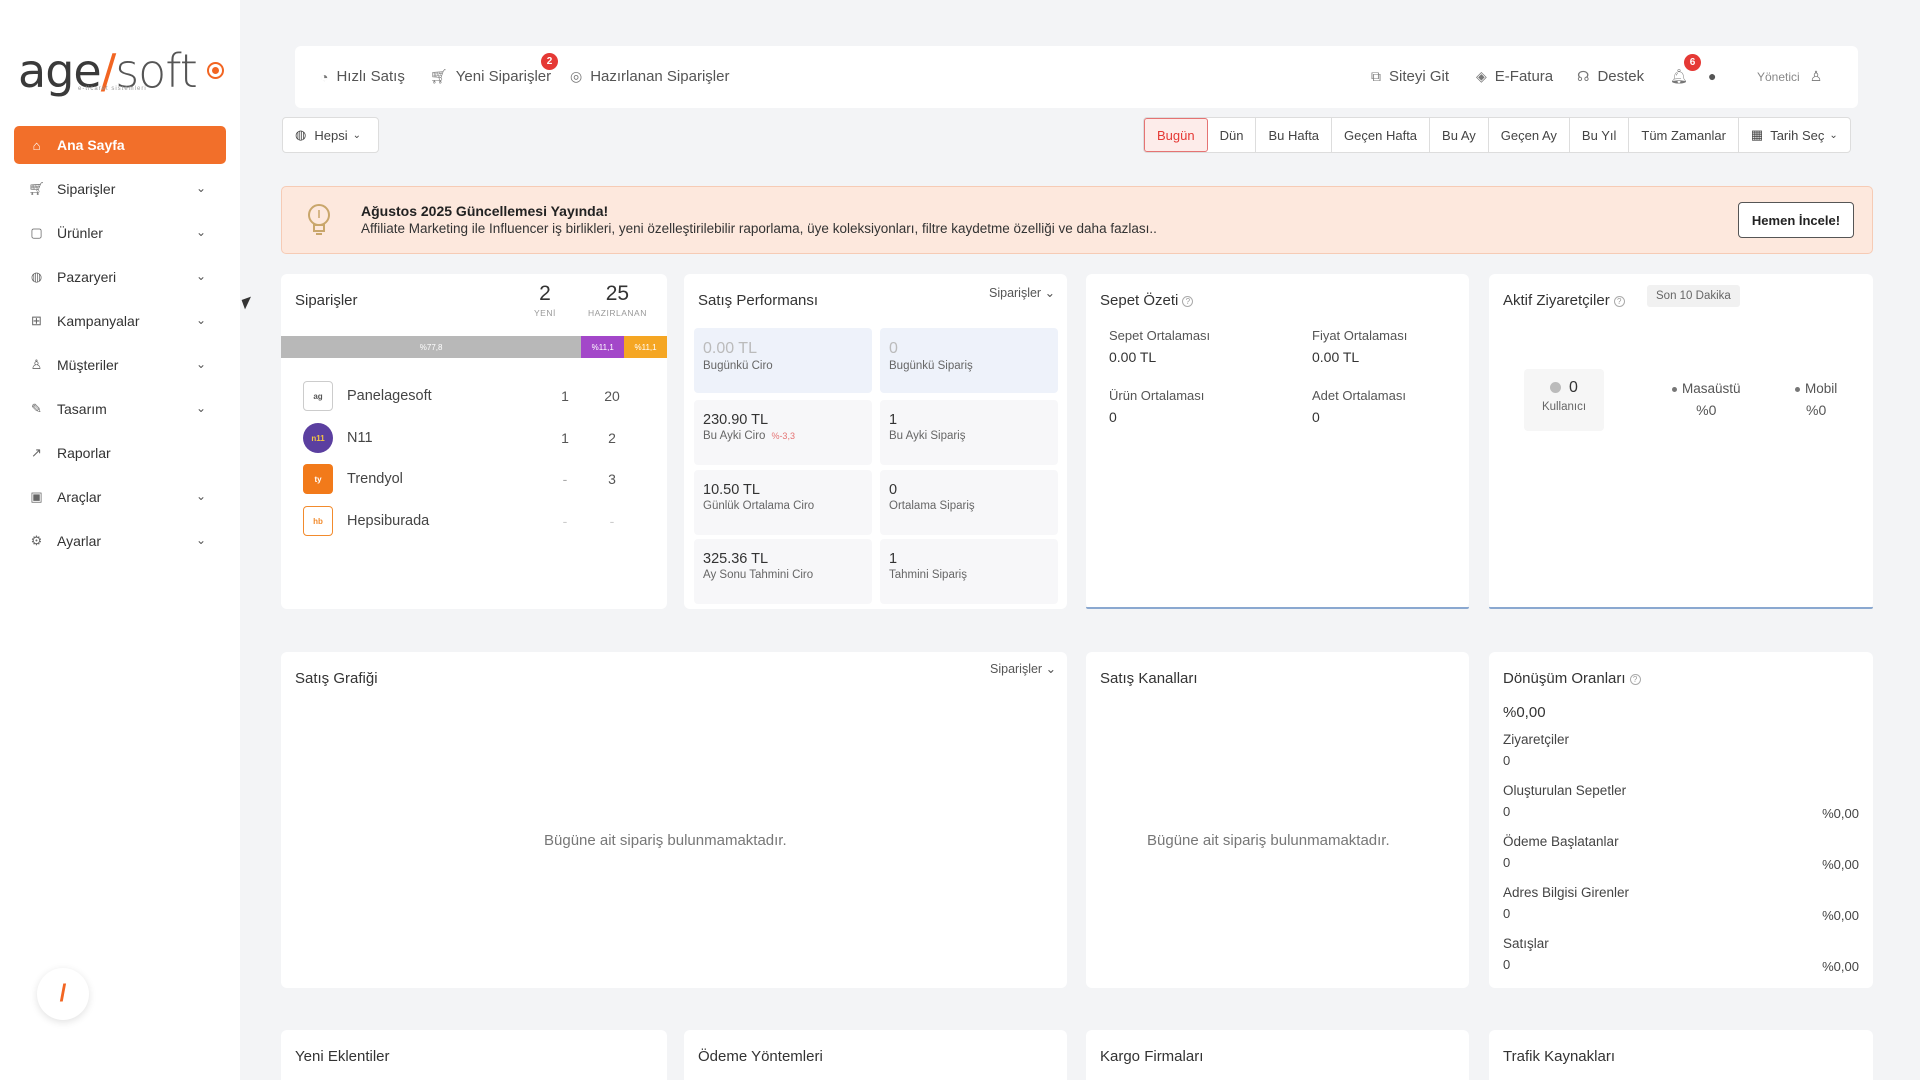  Describe the element at coordinates (1152, 1056) in the screenshot. I see `shipping-companies-title: Kargo Firmaları` at that location.